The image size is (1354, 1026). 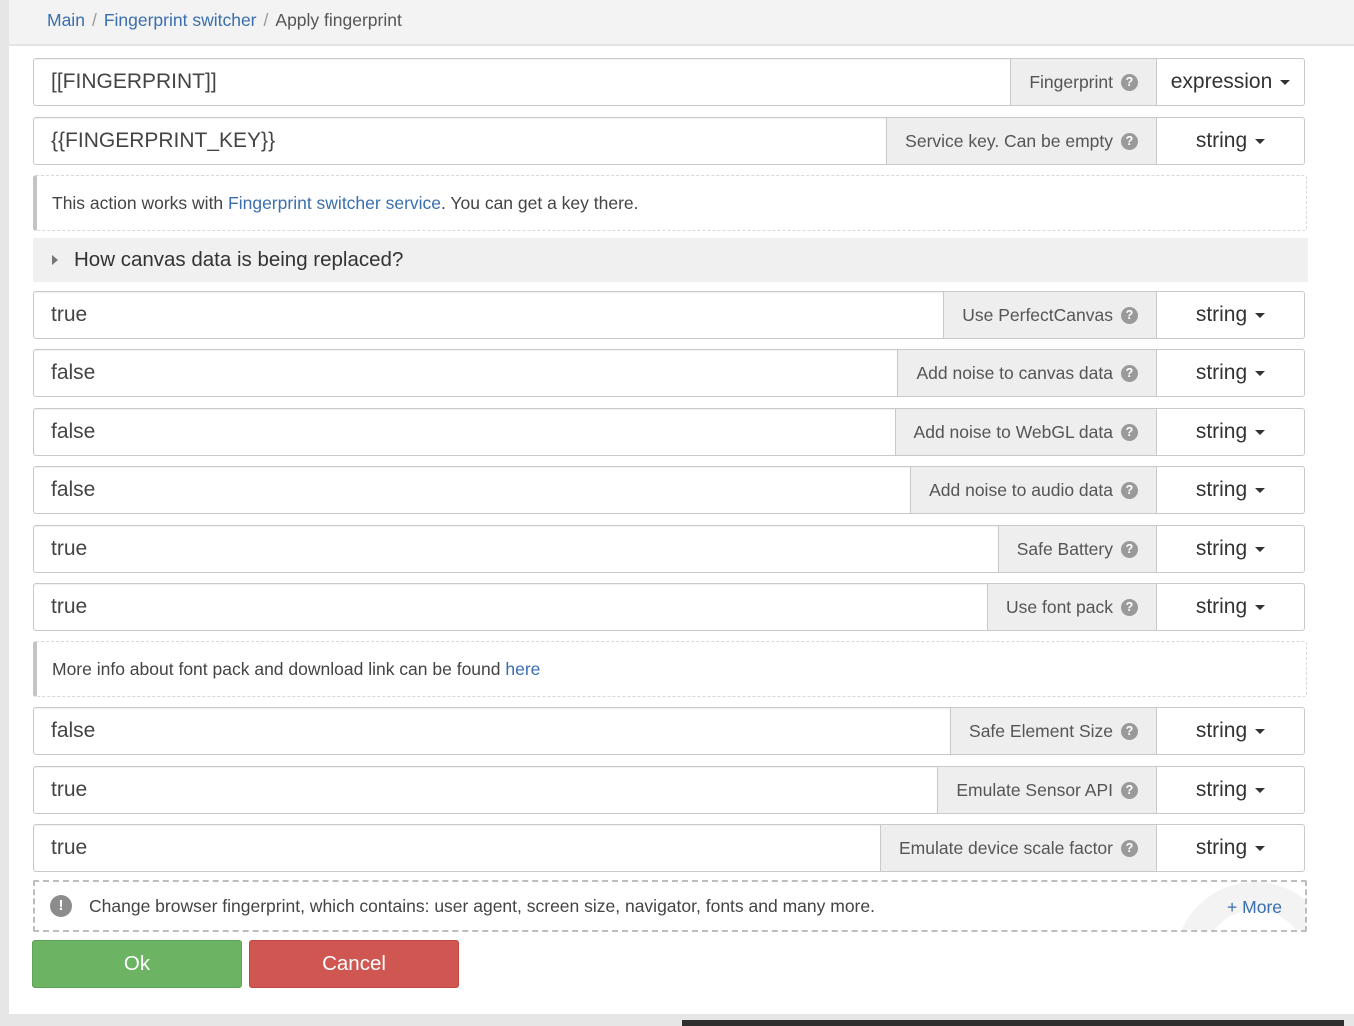 I want to click on param-row-safe-element-size: Safe Element Size? string, so click(x=669, y=731).